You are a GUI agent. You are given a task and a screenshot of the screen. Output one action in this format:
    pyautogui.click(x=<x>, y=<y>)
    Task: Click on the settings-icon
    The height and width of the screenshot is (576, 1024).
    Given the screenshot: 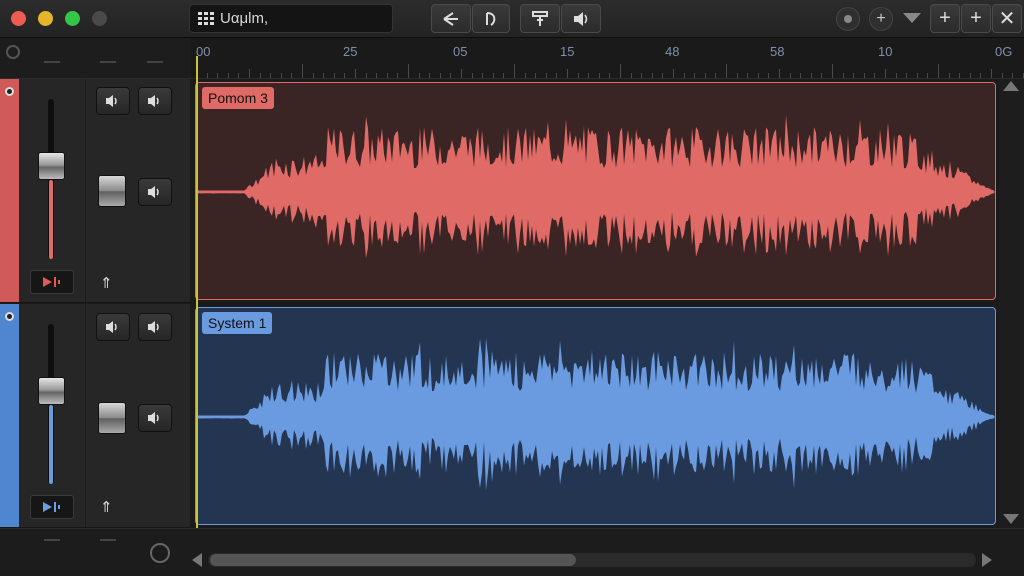 What is the action you would take?
    pyautogui.click(x=13, y=52)
    